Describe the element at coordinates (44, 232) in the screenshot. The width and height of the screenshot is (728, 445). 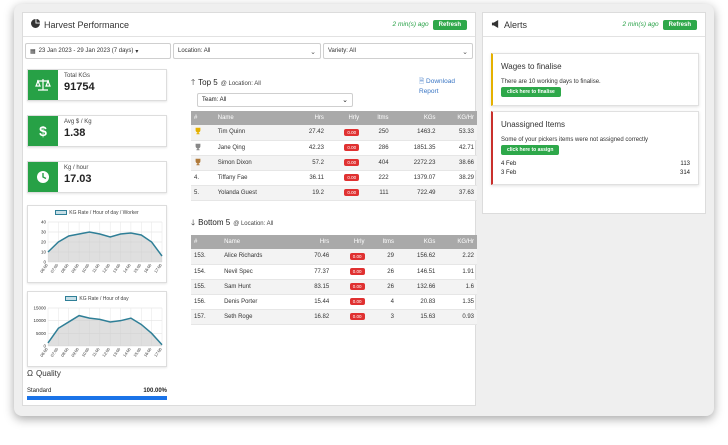
I see `y-tick-label: 30` at that location.